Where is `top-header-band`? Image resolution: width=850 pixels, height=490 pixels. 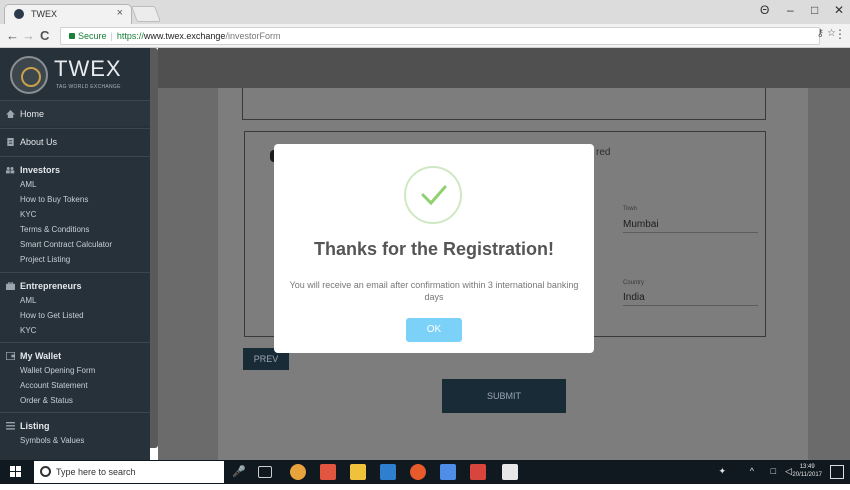
top-header-band is located at coordinates (504, 68).